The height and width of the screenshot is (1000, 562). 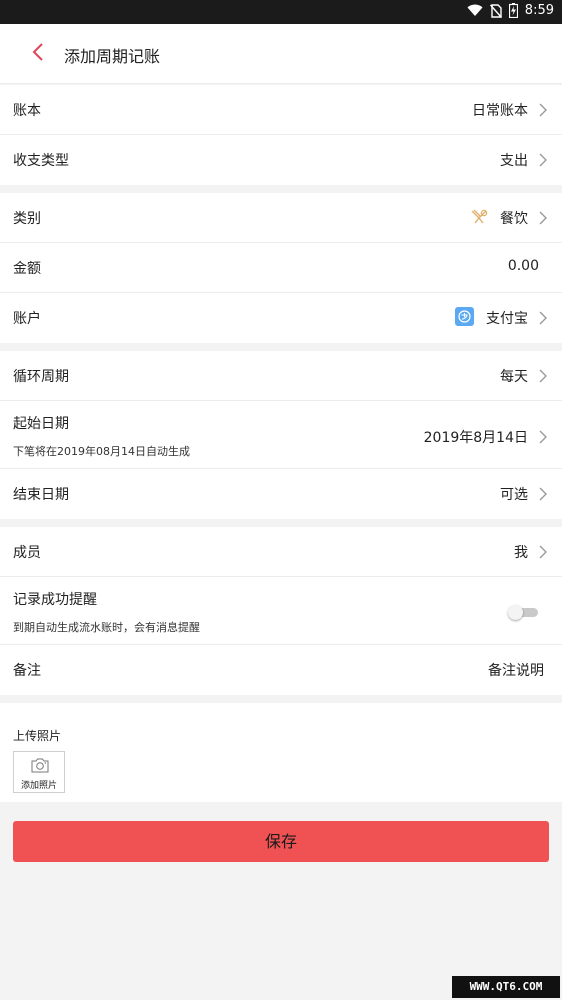 What do you see at coordinates (513, 10) in the screenshot?
I see `battery-charging-icon` at bounding box center [513, 10].